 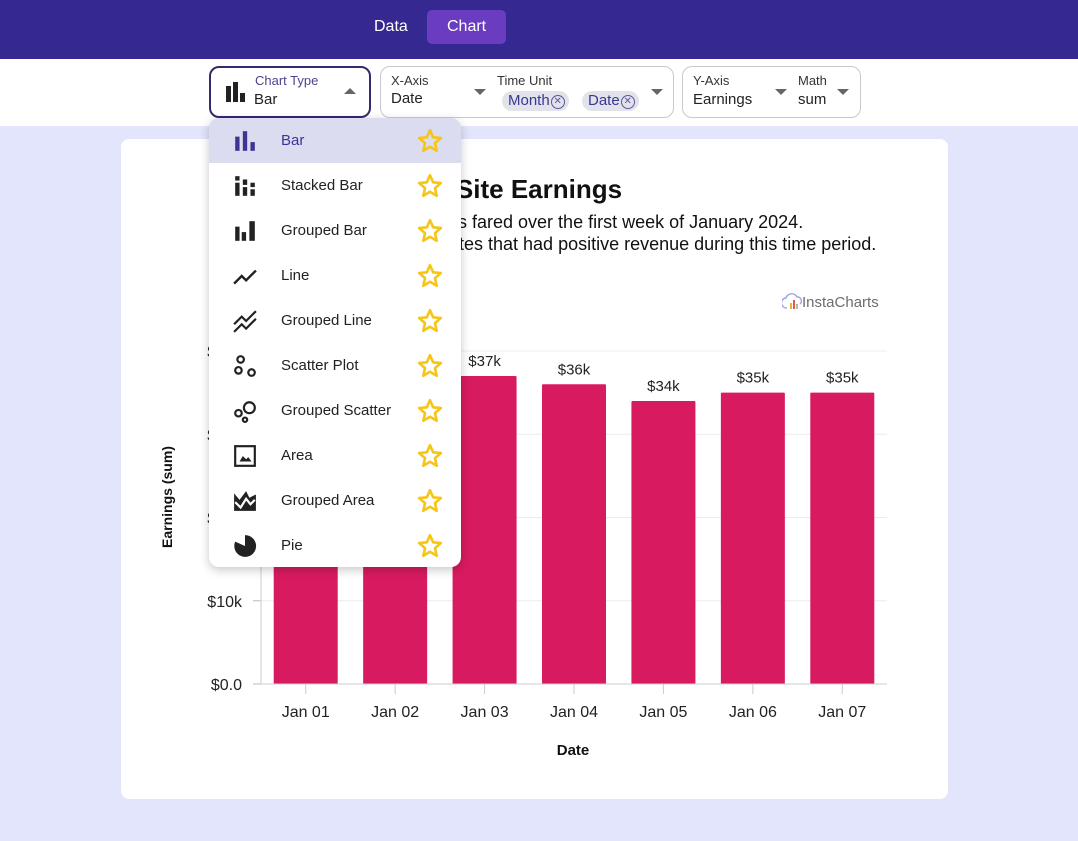 What do you see at coordinates (395, 712) in the screenshot?
I see `x-tick-label: Jan 02` at bounding box center [395, 712].